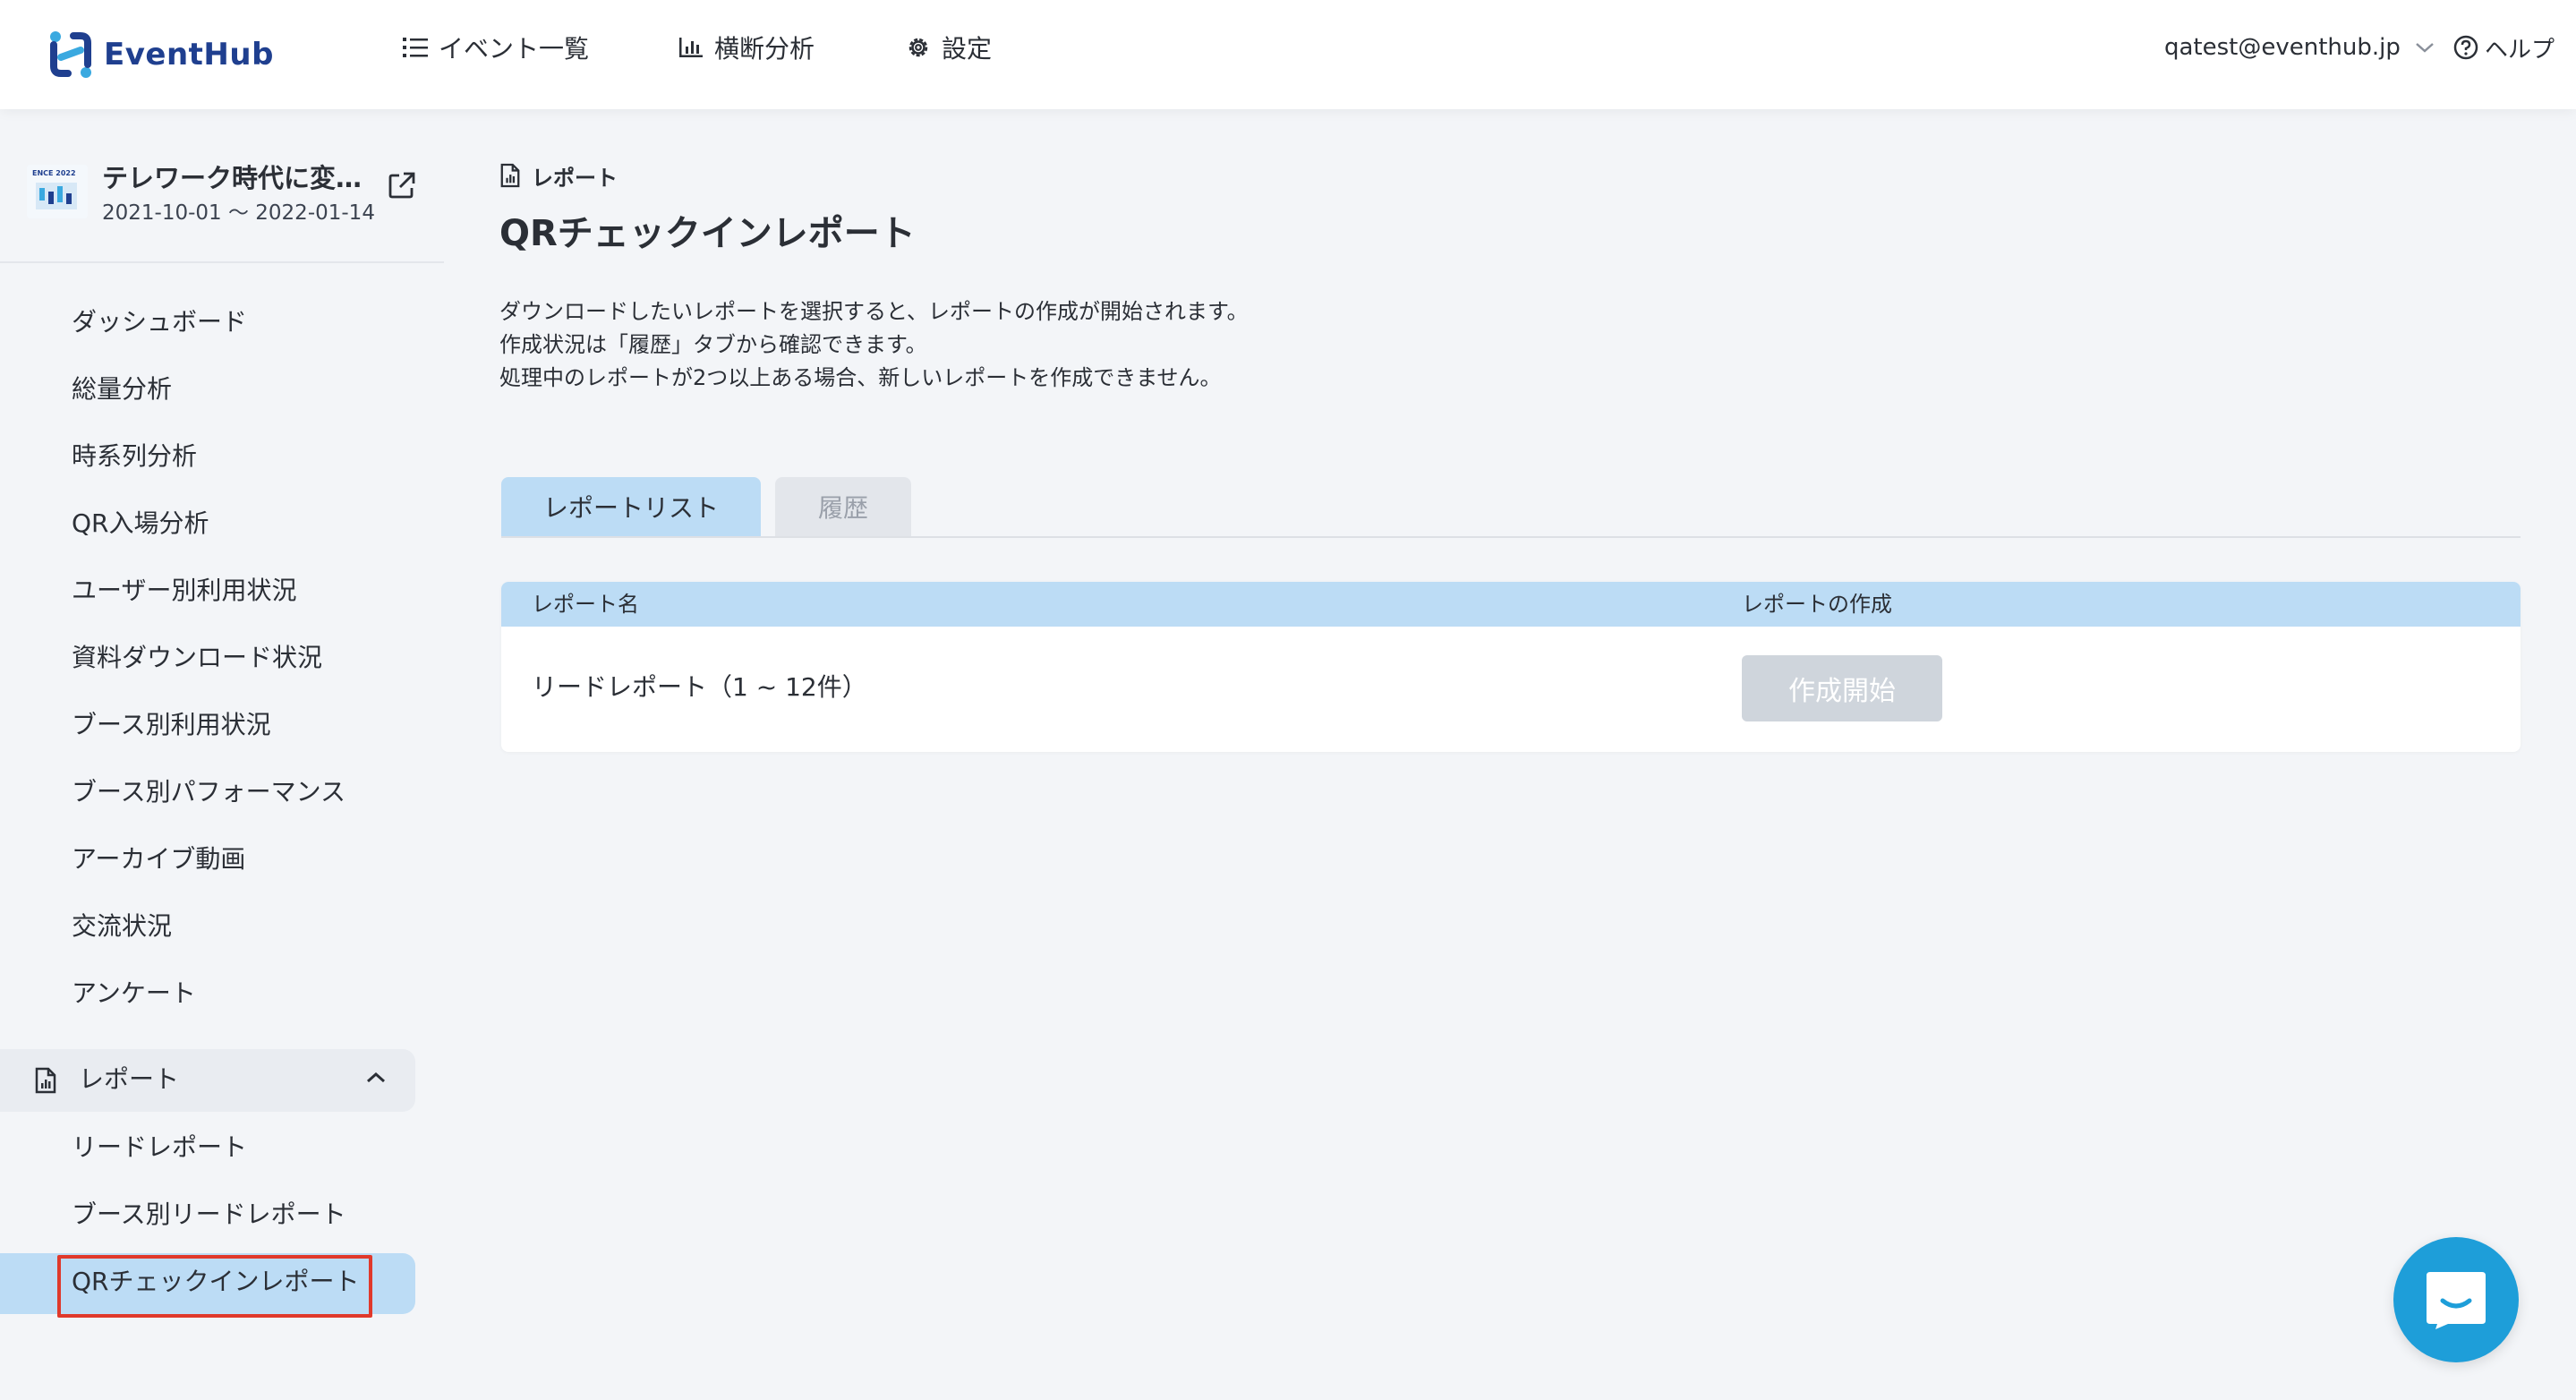 This screenshot has height=1400, width=2576. What do you see at coordinates (843, 506) in the screenshot?
I see `tab-history: 履歴` at bounding box center [843, 506].